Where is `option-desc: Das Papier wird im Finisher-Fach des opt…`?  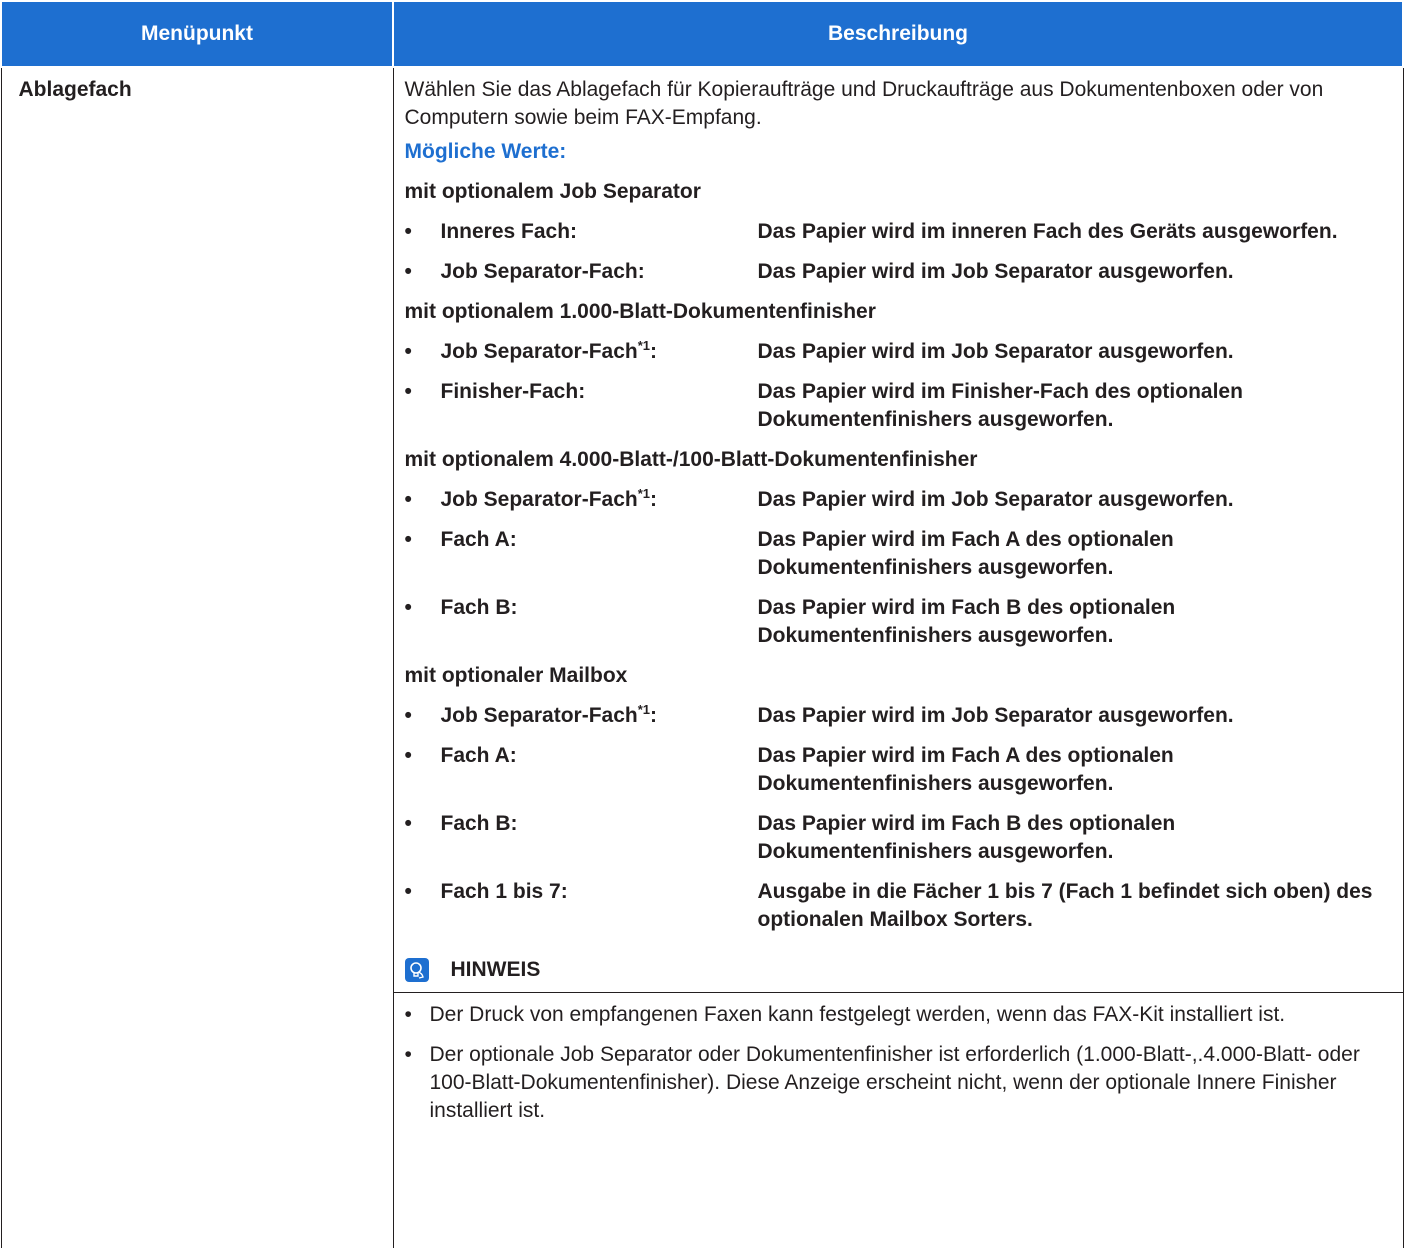
option-desc: Das Papier wird im Finisher-Fach des opt… is located at coordinates (1000, 405).